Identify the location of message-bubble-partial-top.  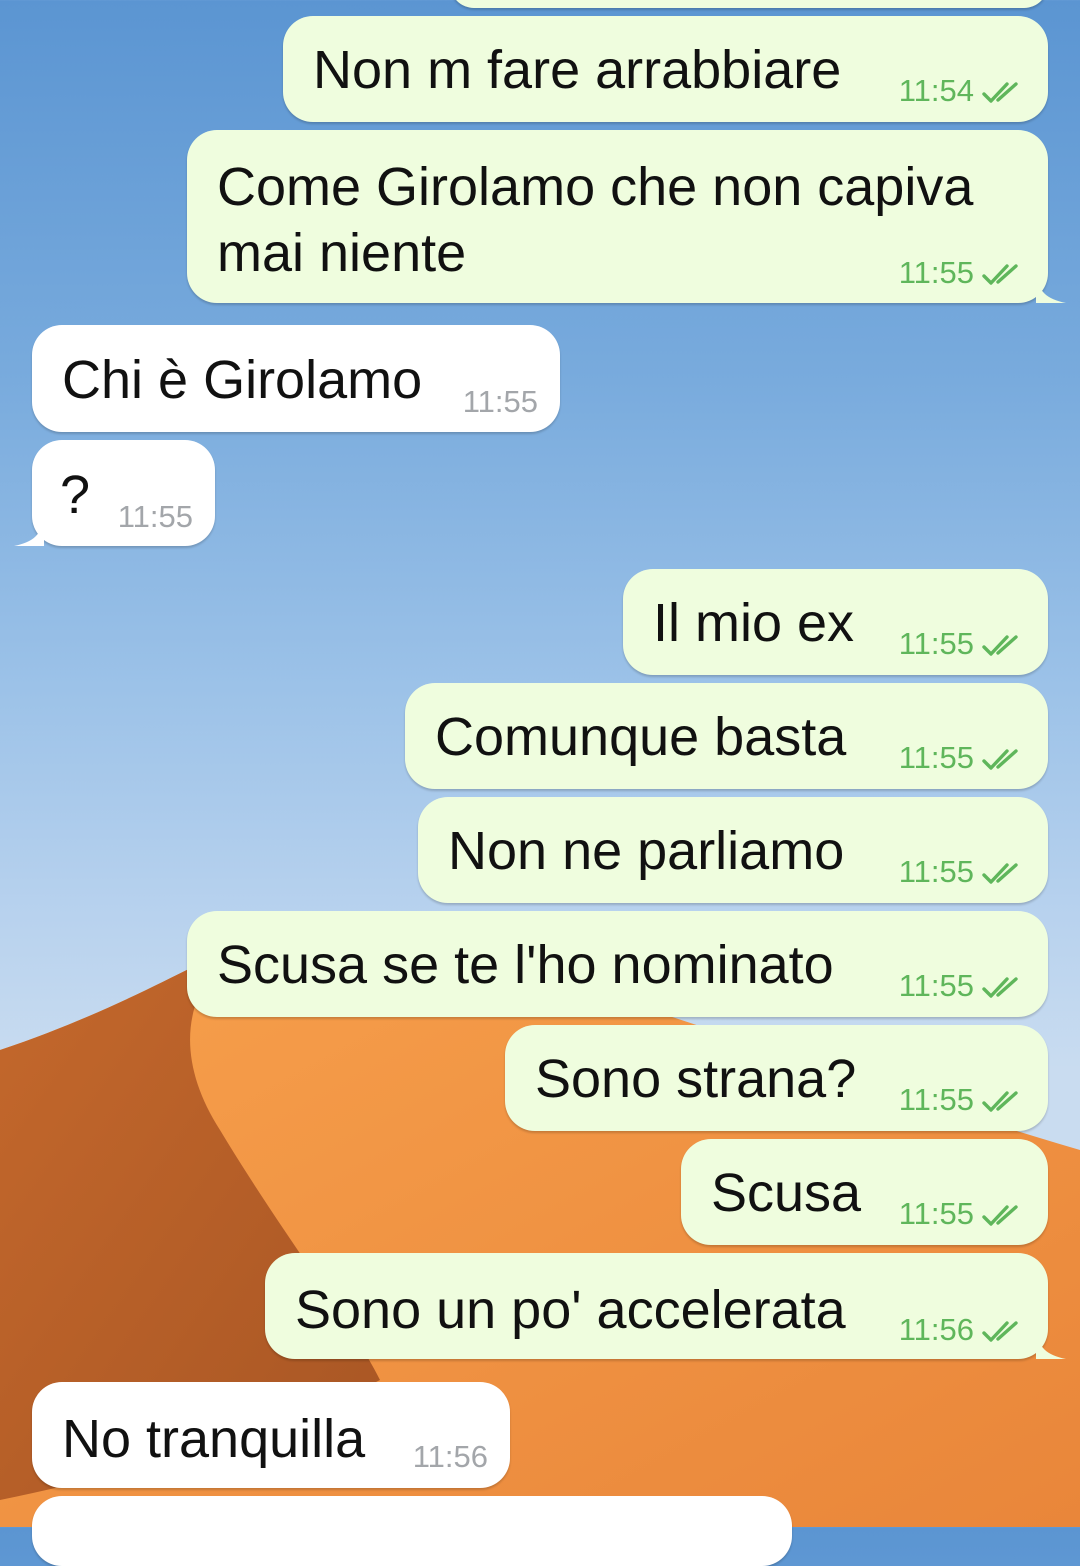
(749, 4).